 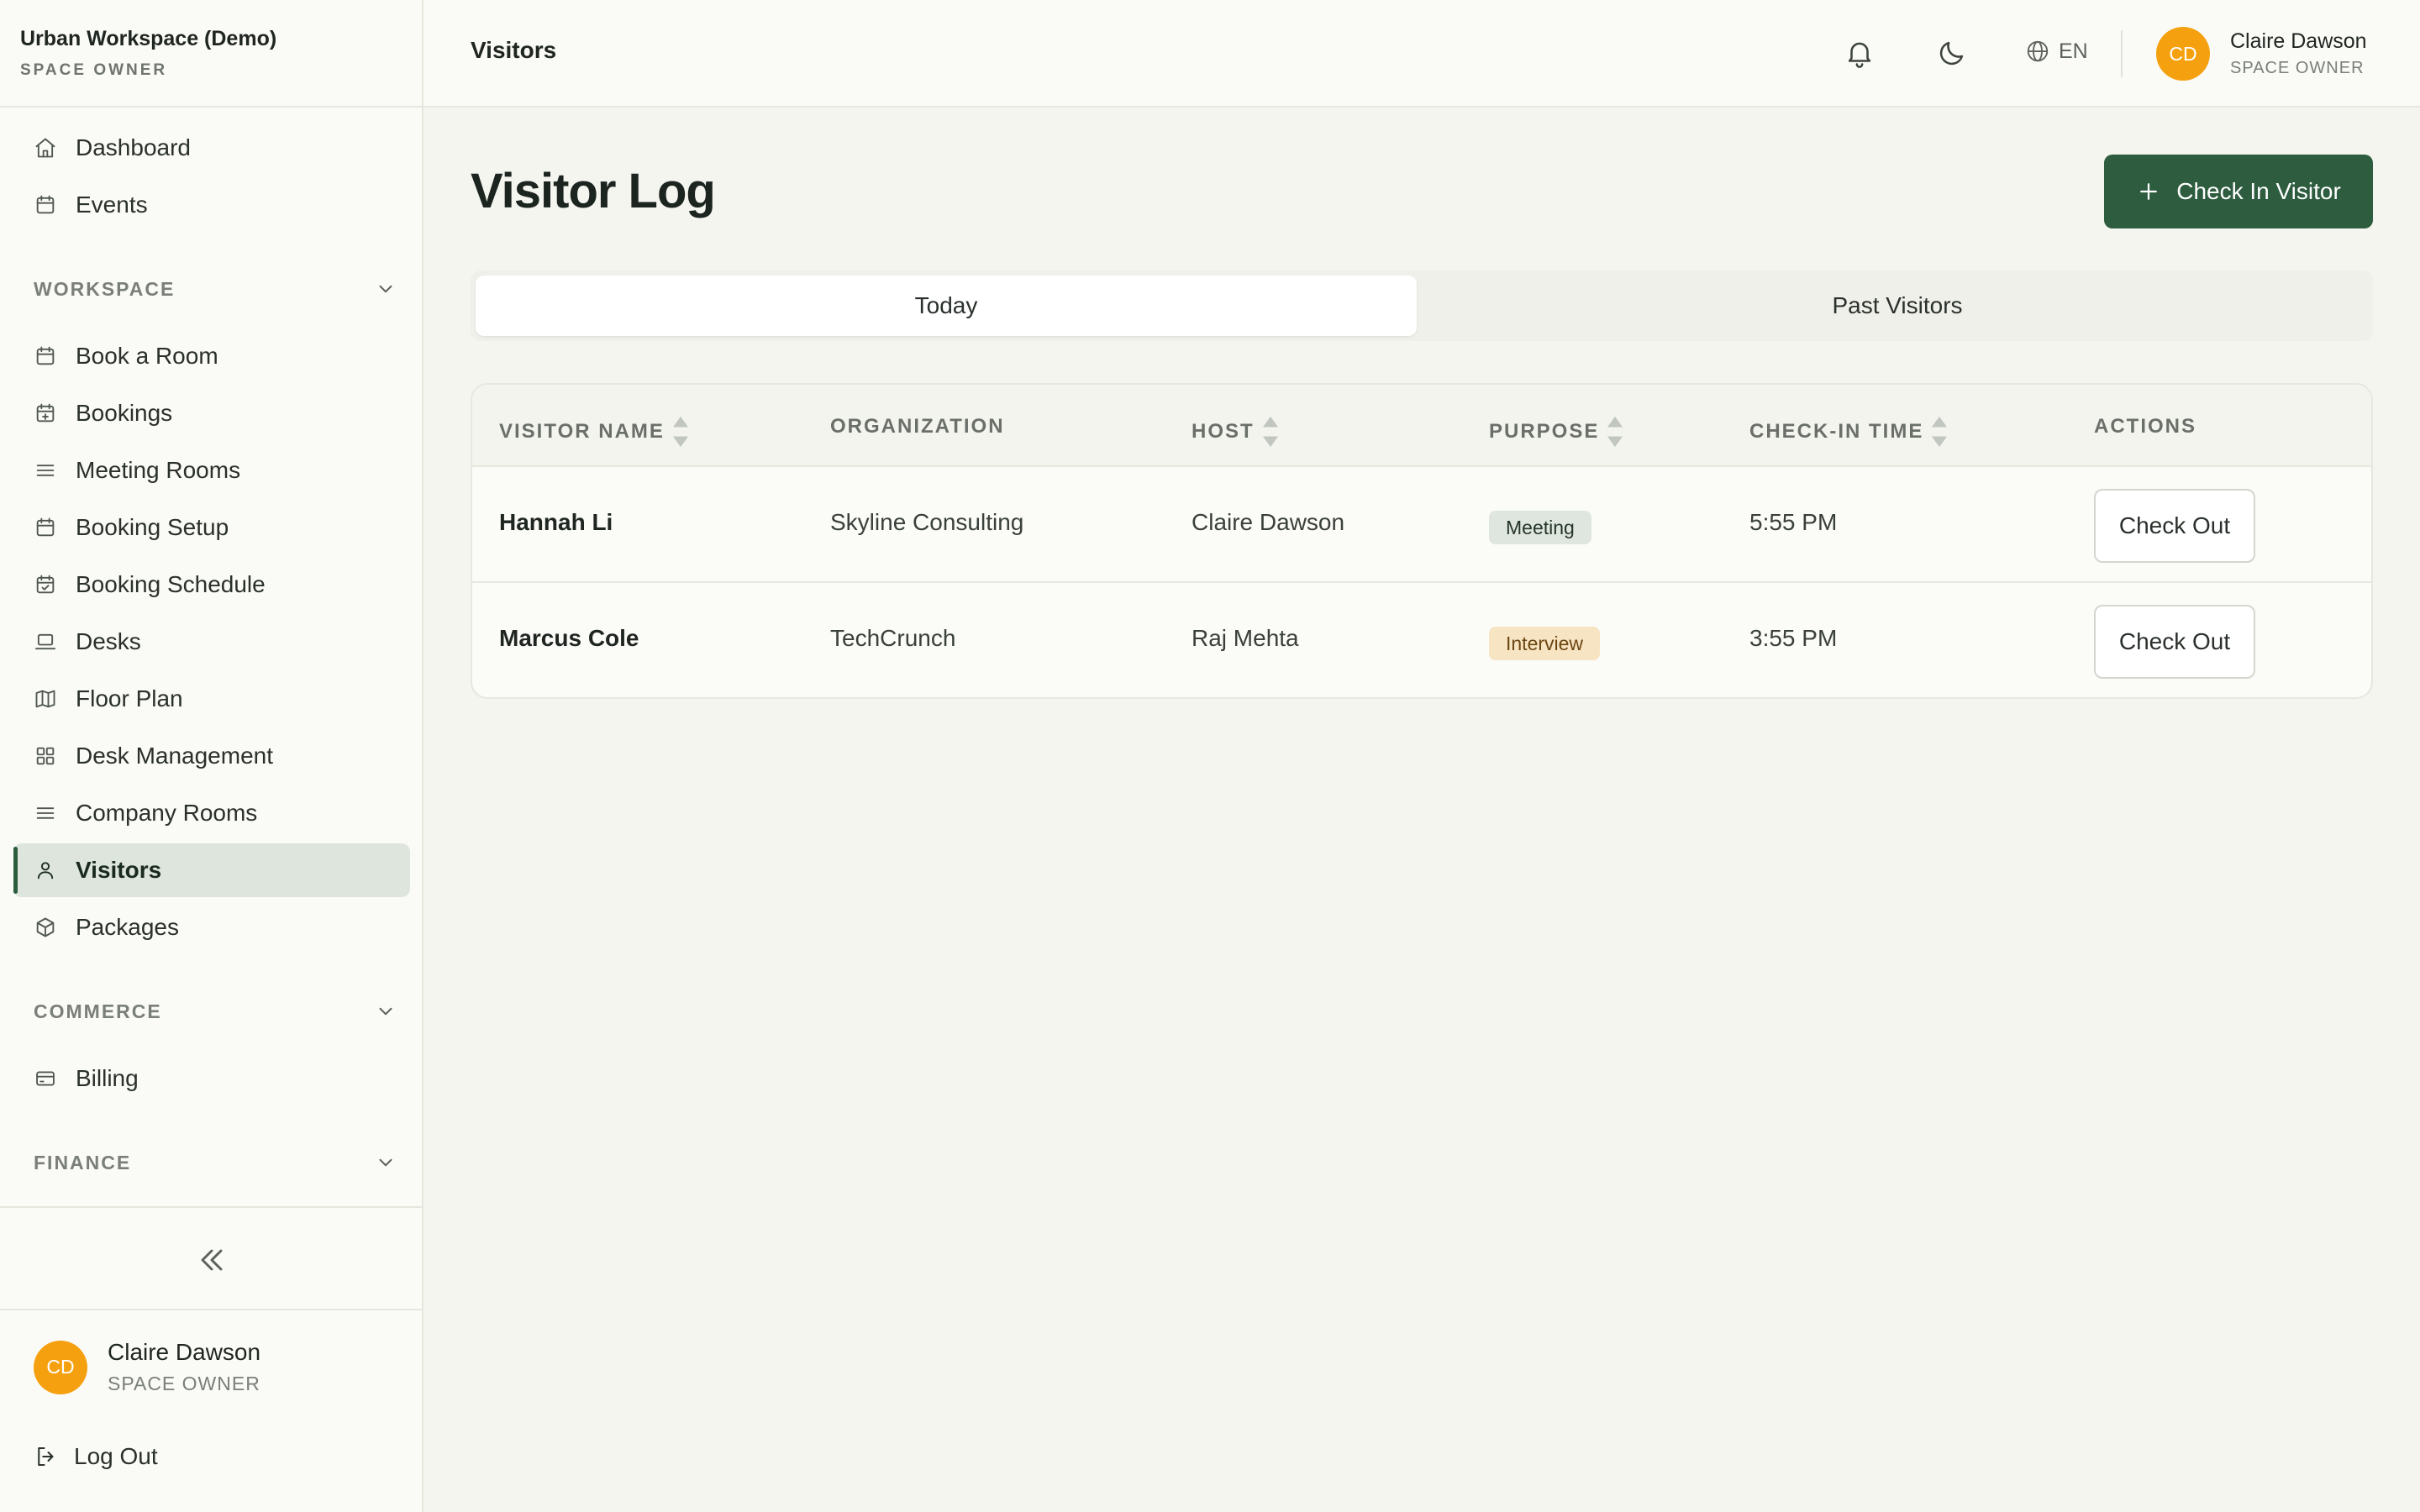 I want to click on logout-icon, so click(x=46, y=1456).